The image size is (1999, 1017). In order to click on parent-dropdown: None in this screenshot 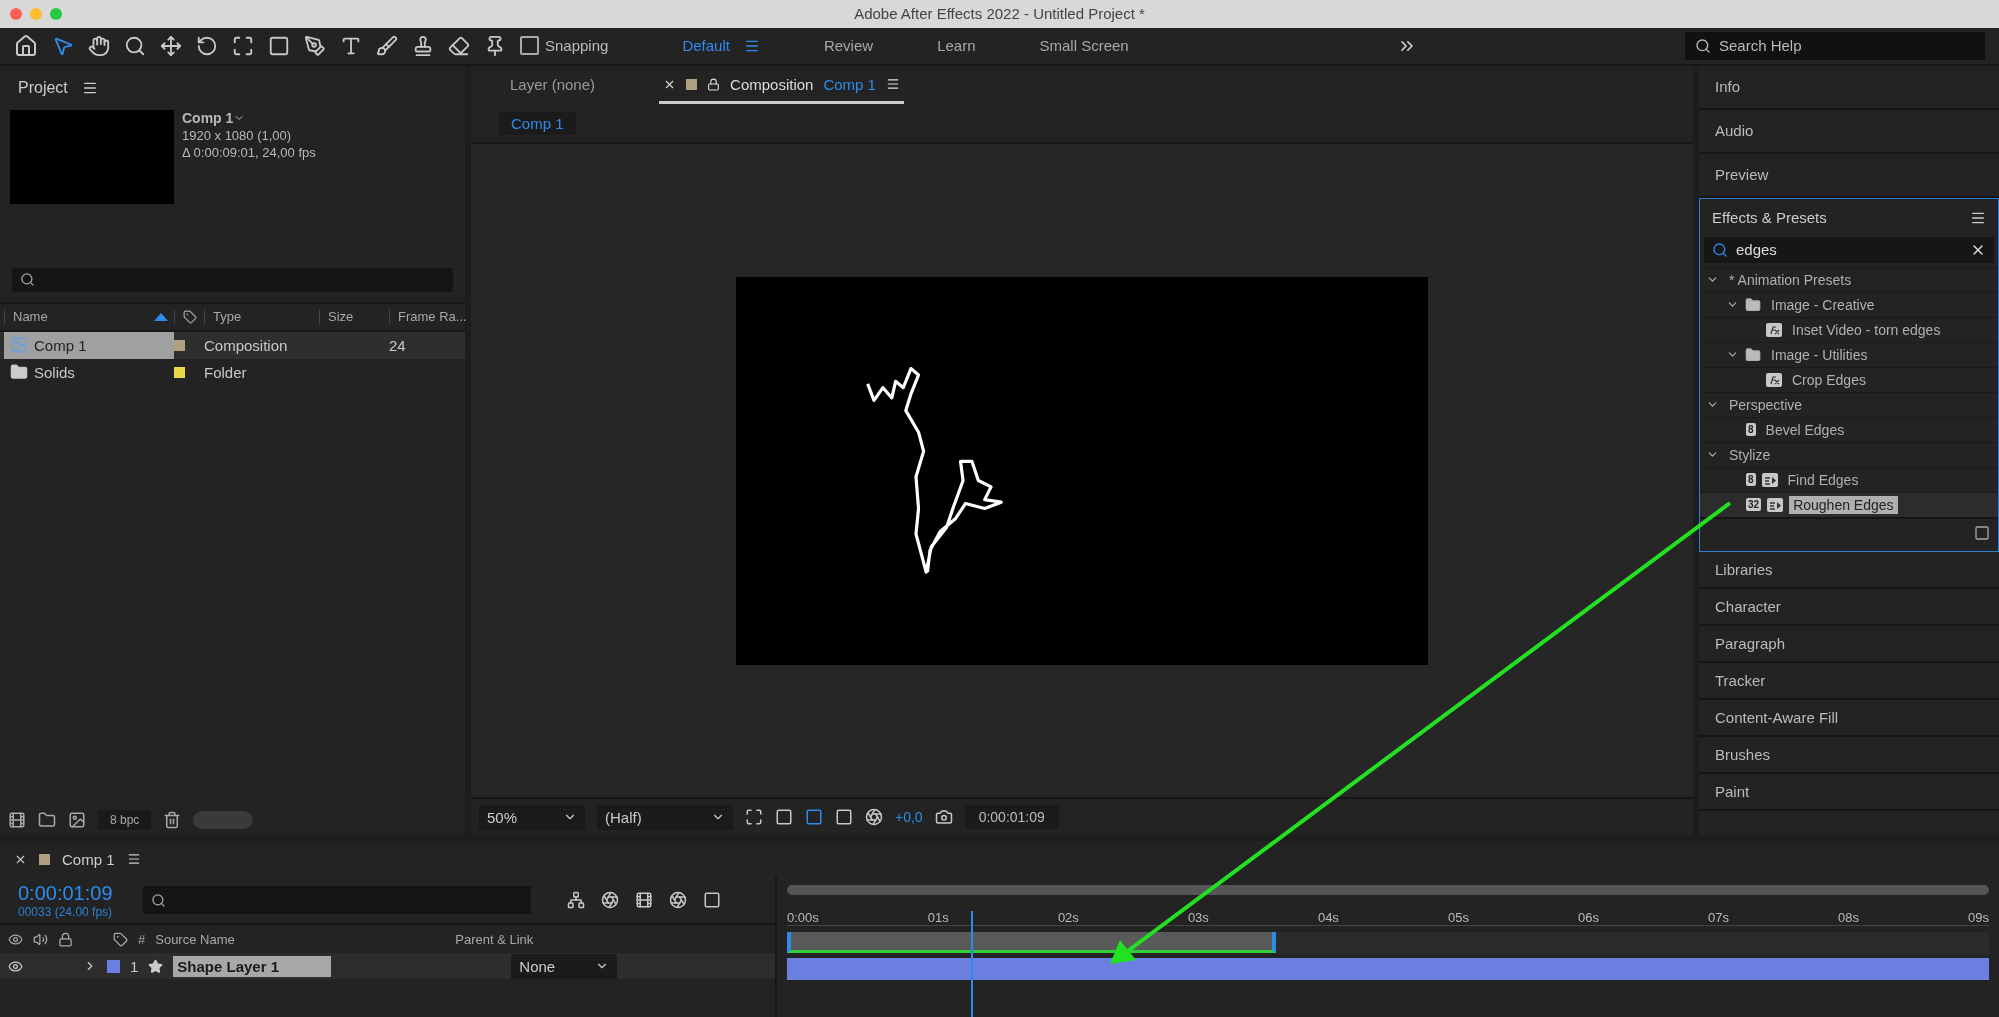, I will do `click(564, 966)`.